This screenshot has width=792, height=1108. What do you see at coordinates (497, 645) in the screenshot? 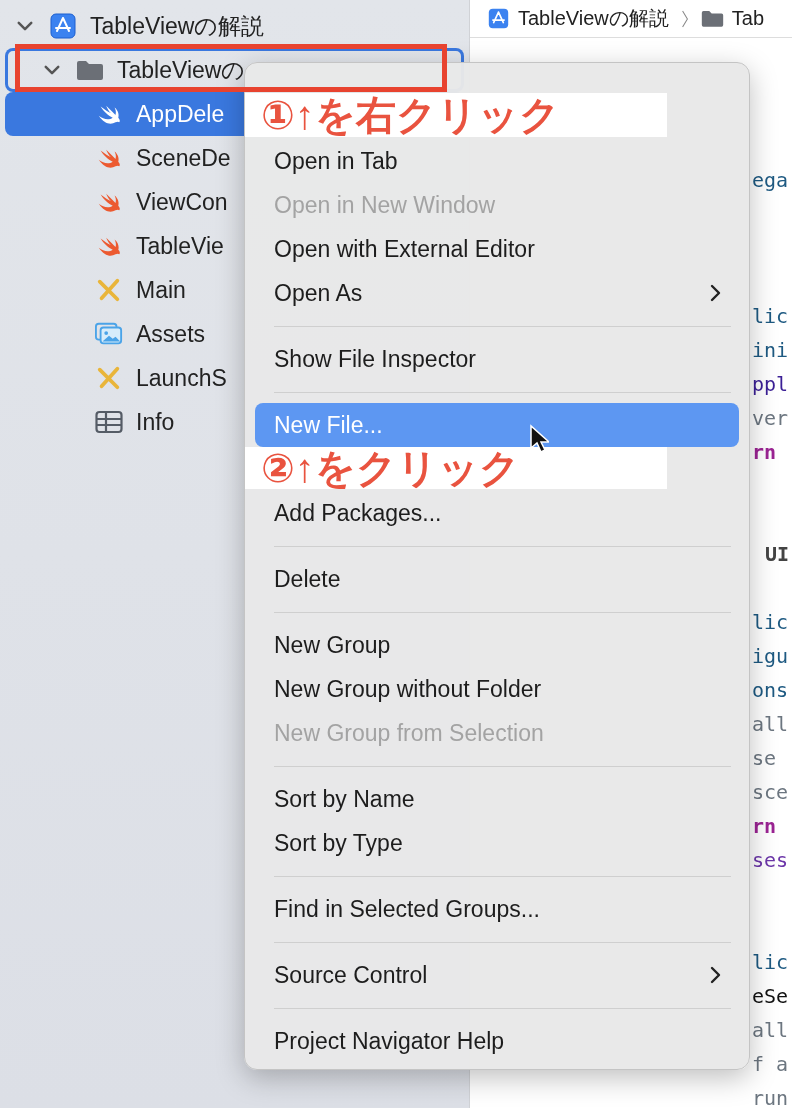
I see `menu-item: New Group` at bounding box center [497, 645].